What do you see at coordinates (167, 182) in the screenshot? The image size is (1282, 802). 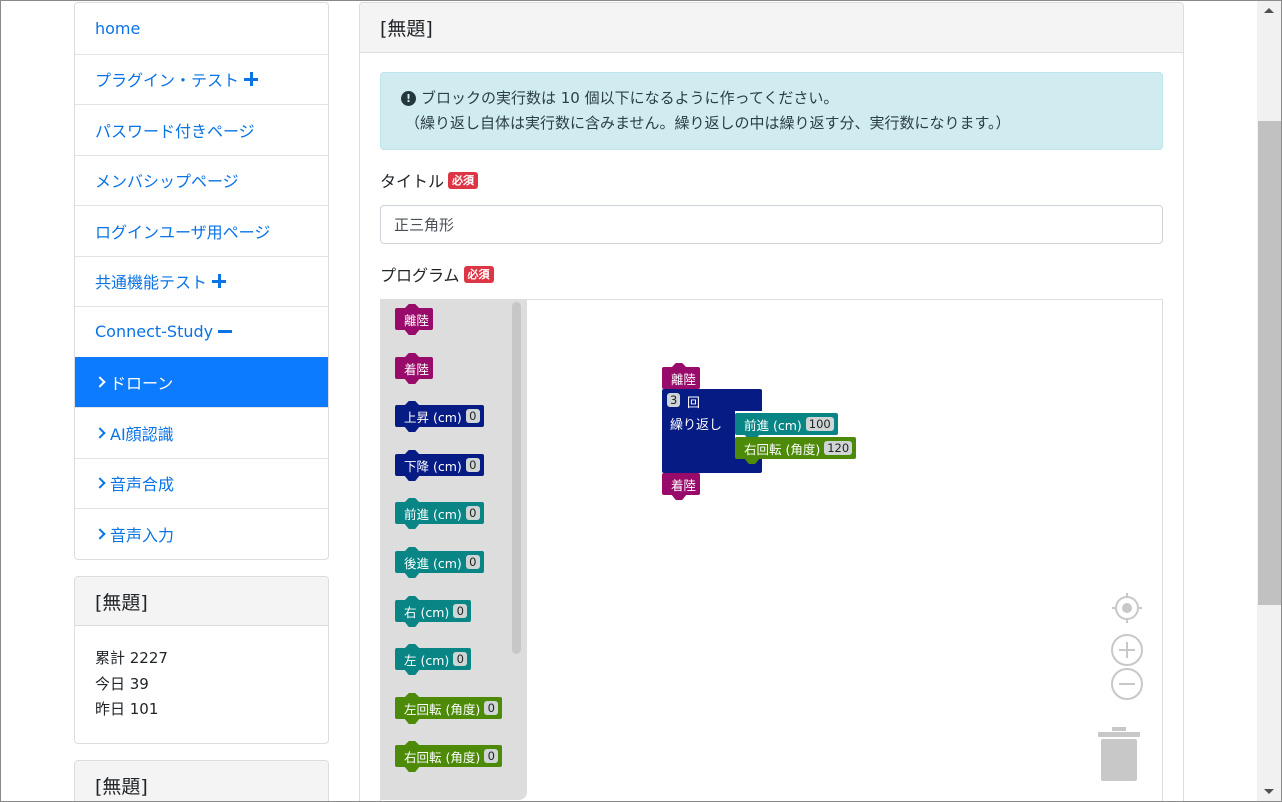 I see `nav-item-label: メンバシップページ` at bounding box center [167, 182].